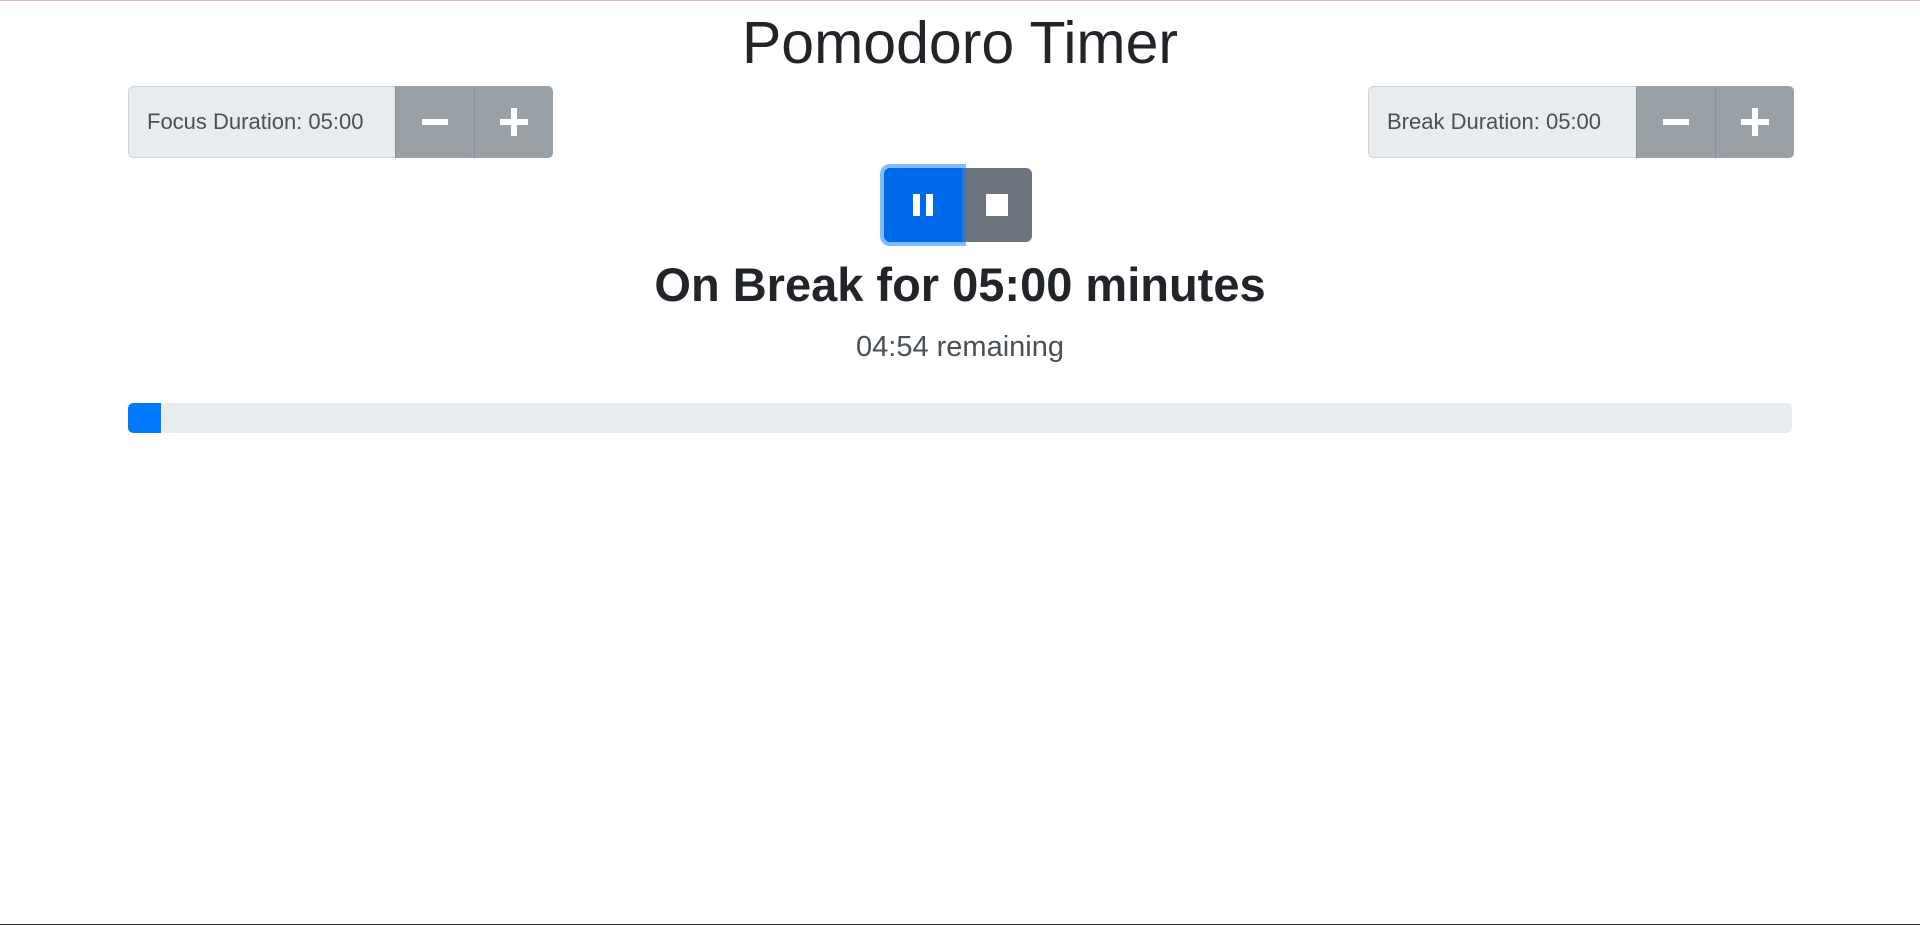 The width and height of the screenshot is (1920, 925). I want to click on break-duration-group: Break Duration: 05:00, so click(1581, 122).